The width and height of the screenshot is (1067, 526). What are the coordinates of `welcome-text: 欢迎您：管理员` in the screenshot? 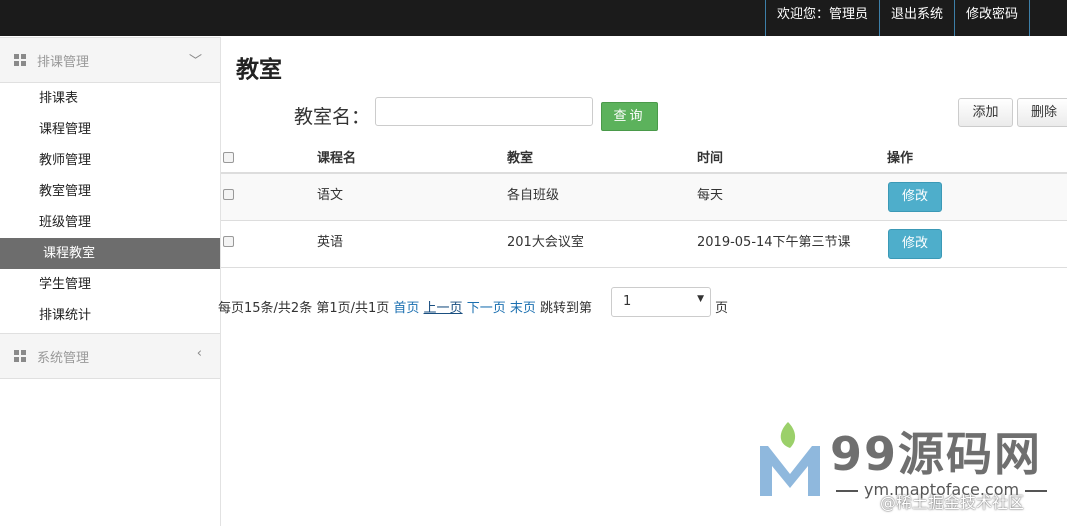 It's located at (821, 18).